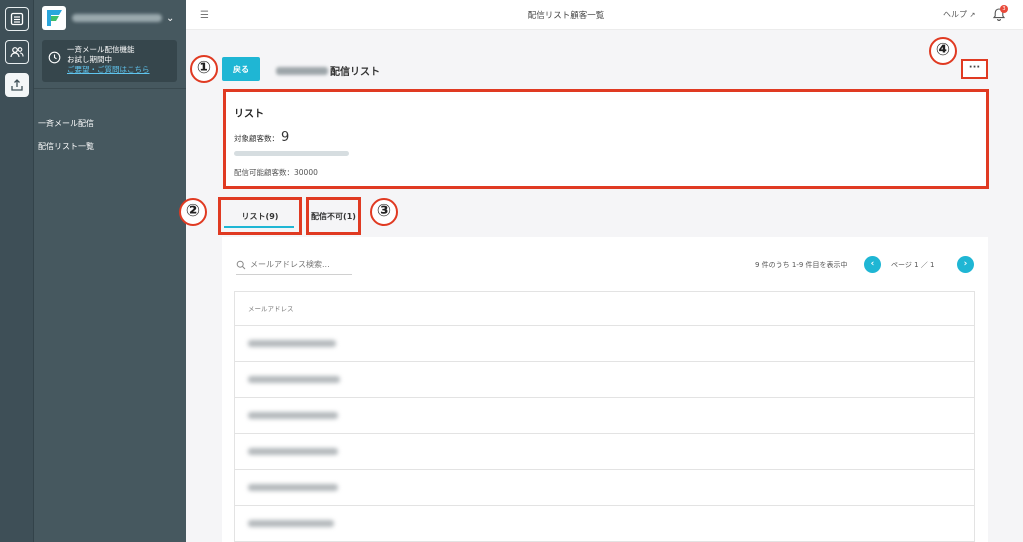 This screenshot has width=1023, height=542. What do you see at coordinates (108, 70) in the screenshot?
I see `feedback-link: ご要望・ご質問はこちら` at bounding box center [108, 70].